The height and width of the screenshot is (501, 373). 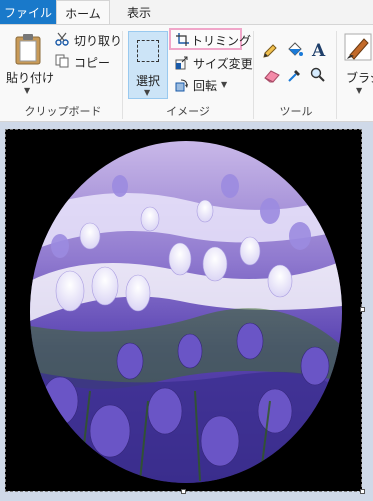 I want to click on select-icon, so click(x=148, y=51).